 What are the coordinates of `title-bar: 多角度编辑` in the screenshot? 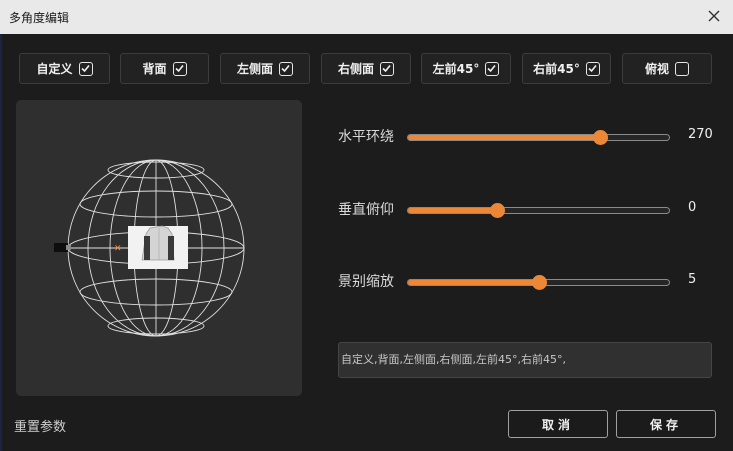 It's located at (366, 17).